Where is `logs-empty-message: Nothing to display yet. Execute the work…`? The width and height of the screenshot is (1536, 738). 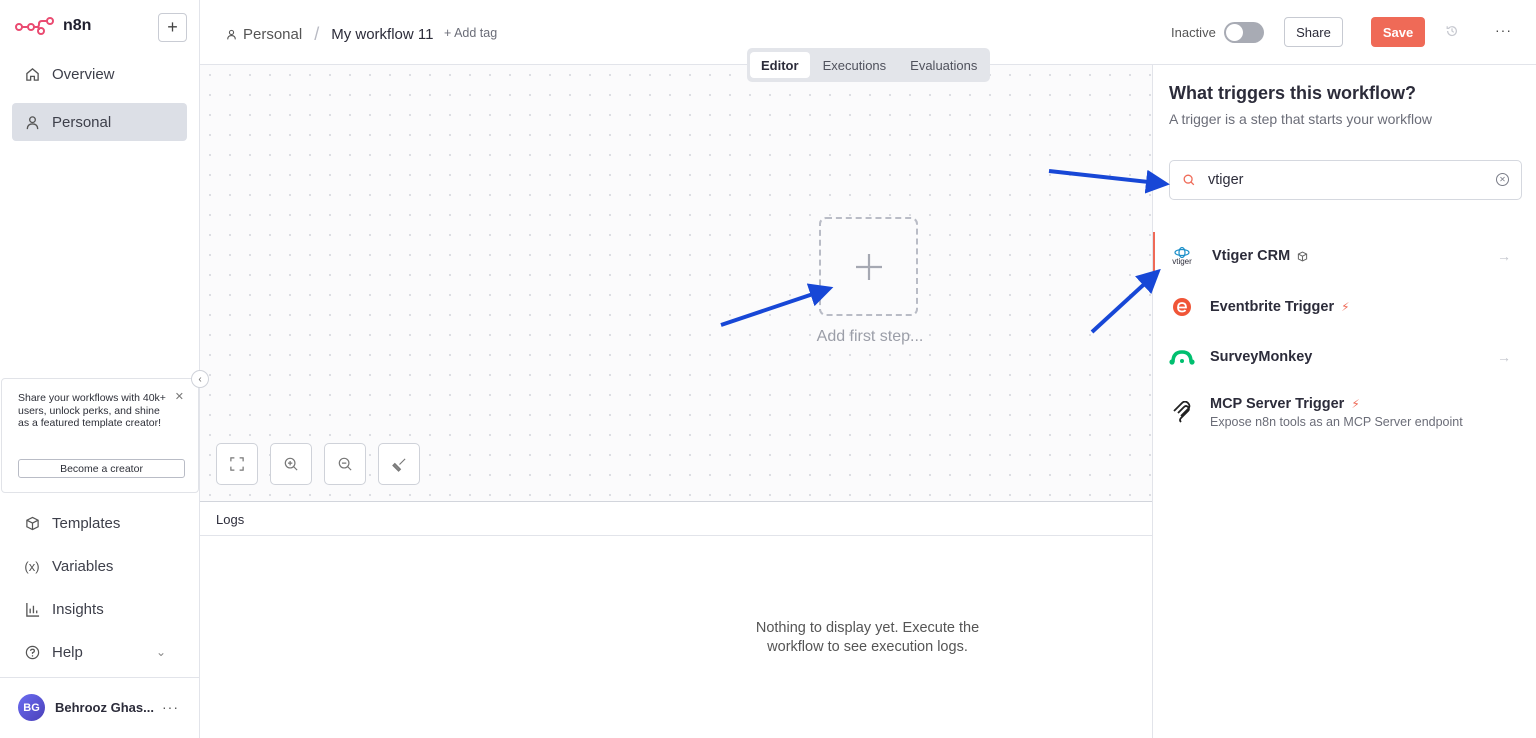
logs-empty-message: Nothing to display yet. Execute the work… is located at coordinates (867, 637).